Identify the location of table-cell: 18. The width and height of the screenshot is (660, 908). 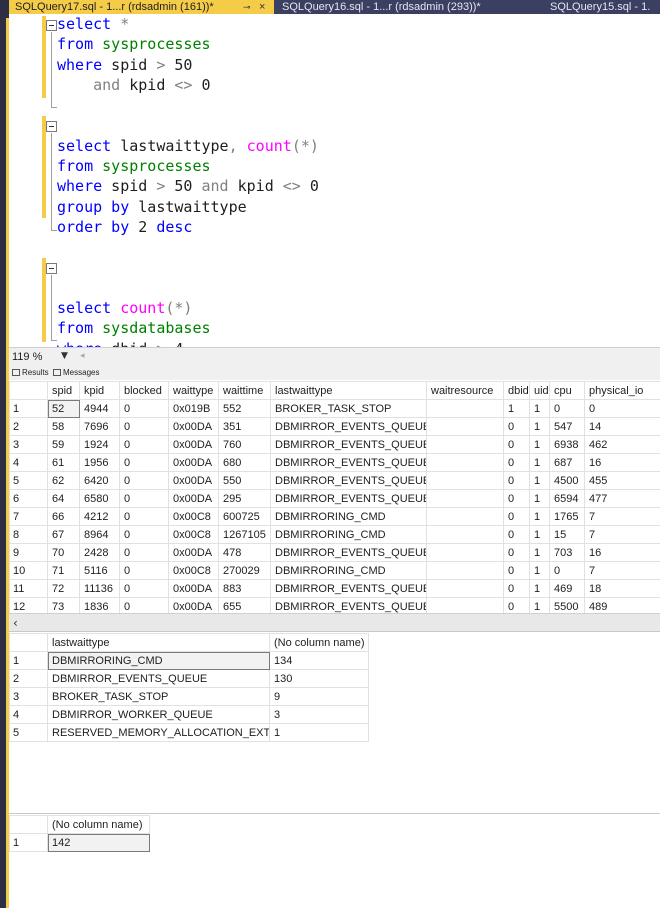
(622, 588).